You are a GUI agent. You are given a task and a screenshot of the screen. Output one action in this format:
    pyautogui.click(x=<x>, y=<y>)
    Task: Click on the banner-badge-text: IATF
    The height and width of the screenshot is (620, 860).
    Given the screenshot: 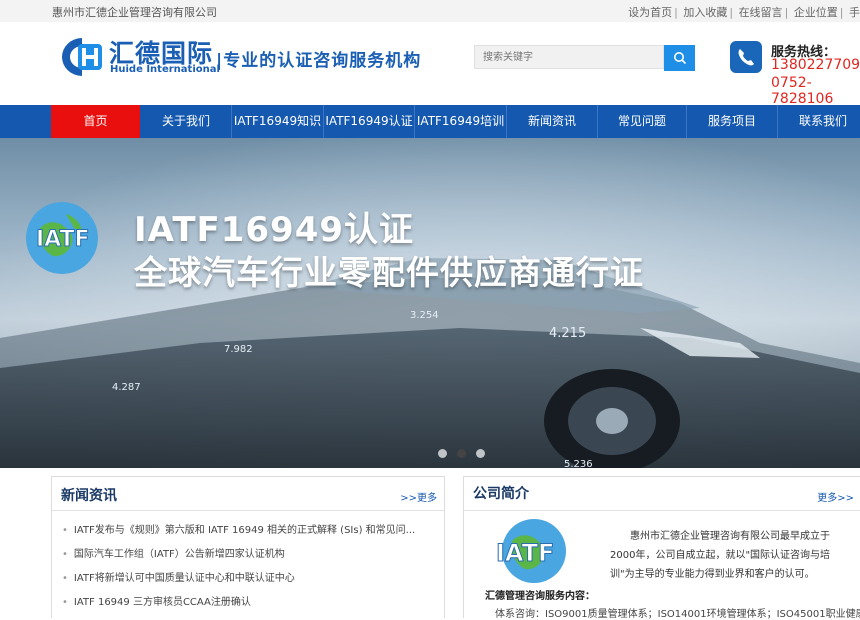 What is the action you would take?
    pyautogui.click(x=63, y=239)
    